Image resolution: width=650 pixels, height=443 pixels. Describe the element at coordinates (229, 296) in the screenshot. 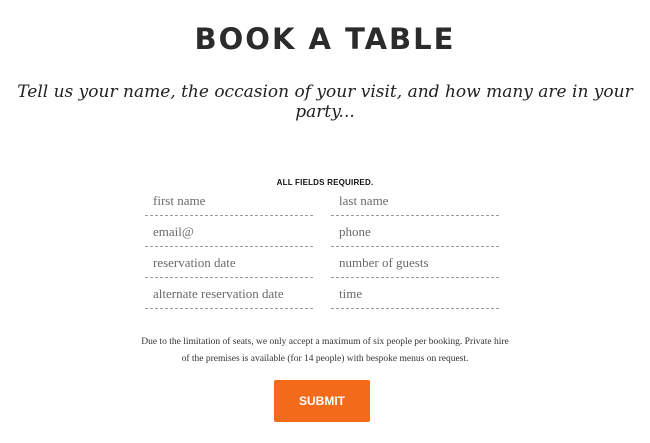

I see `alternate-reservation-date-field` at that location.